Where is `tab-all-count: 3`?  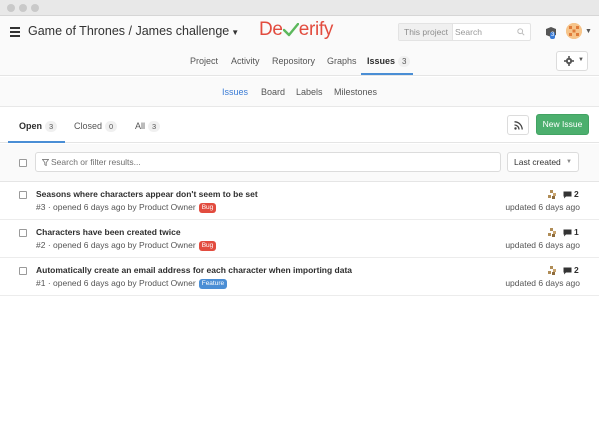
tab-all-count: 3 is located at coordinates (154, 126).